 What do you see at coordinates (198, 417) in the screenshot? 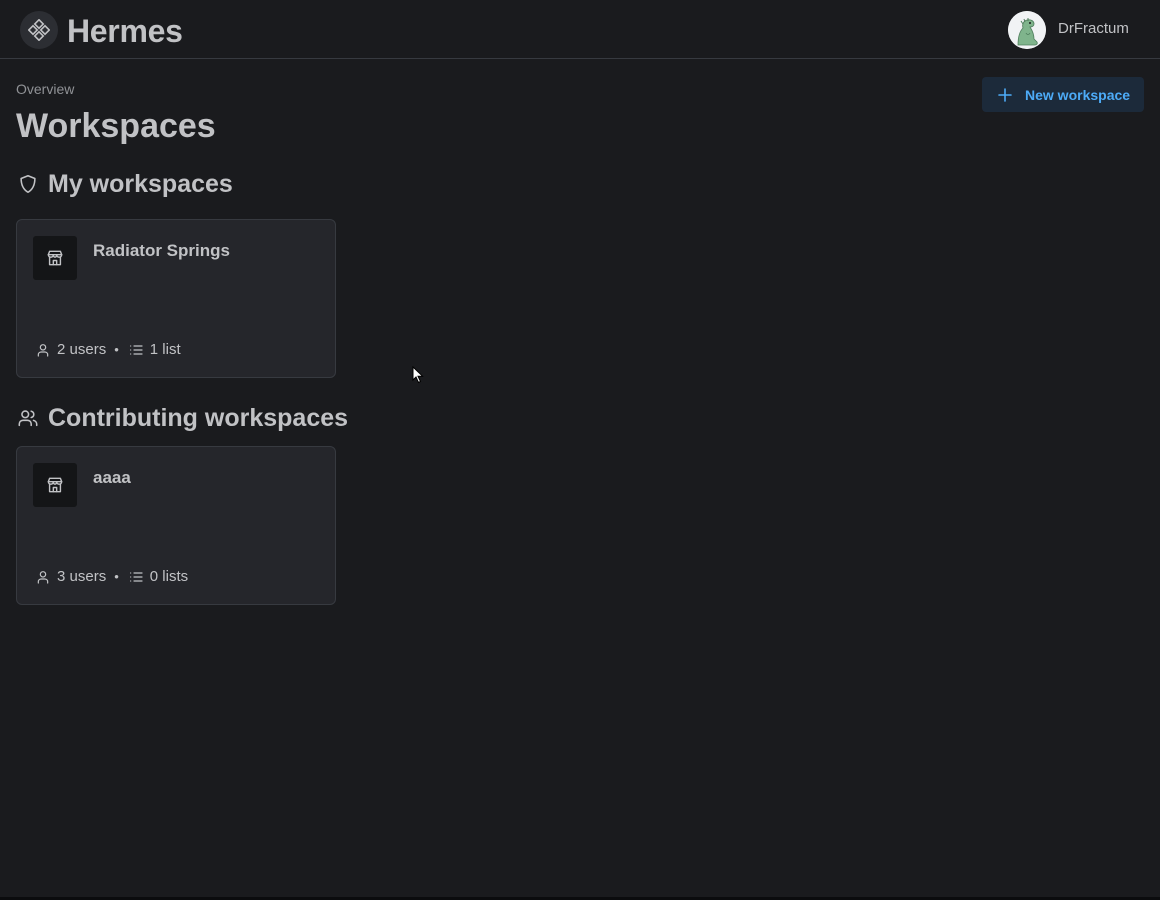
I see `section-title-label: Contributing workspaces` at bounding box center [198, 417].